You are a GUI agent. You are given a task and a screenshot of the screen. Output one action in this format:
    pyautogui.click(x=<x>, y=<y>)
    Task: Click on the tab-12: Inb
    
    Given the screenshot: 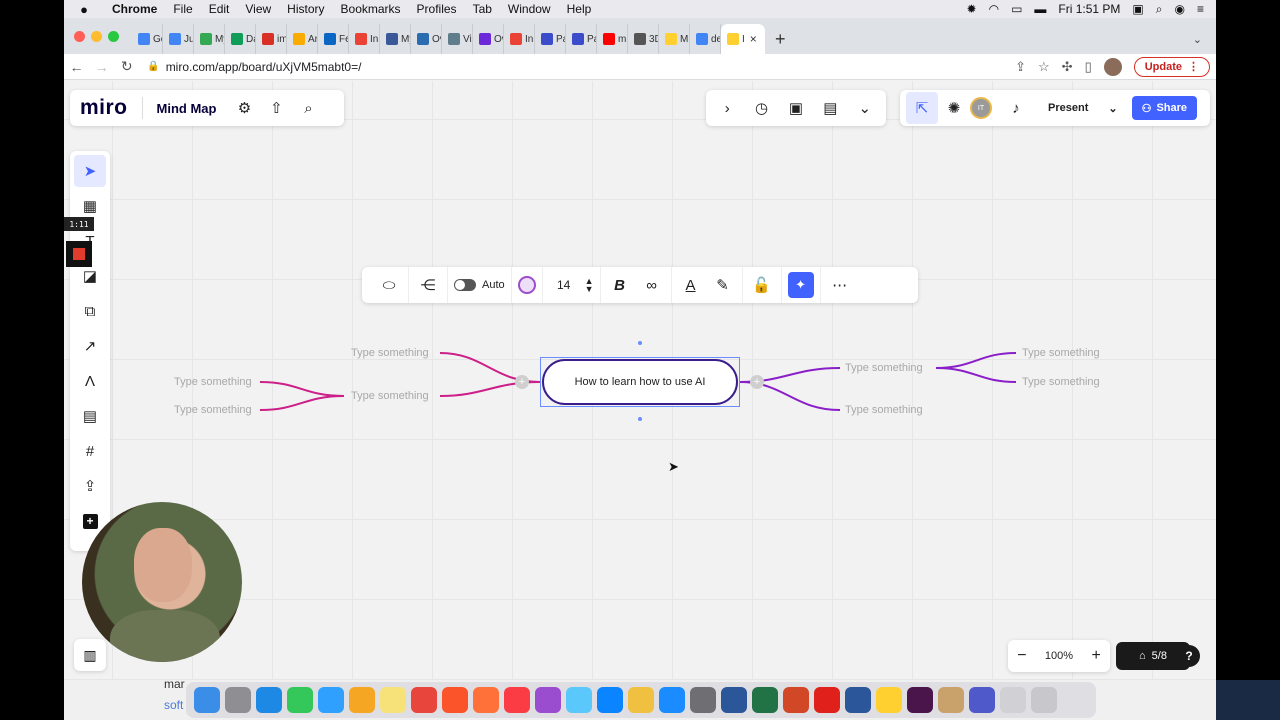 What is the action you would take?
    pyautogui.click(x=519, y=39)
    